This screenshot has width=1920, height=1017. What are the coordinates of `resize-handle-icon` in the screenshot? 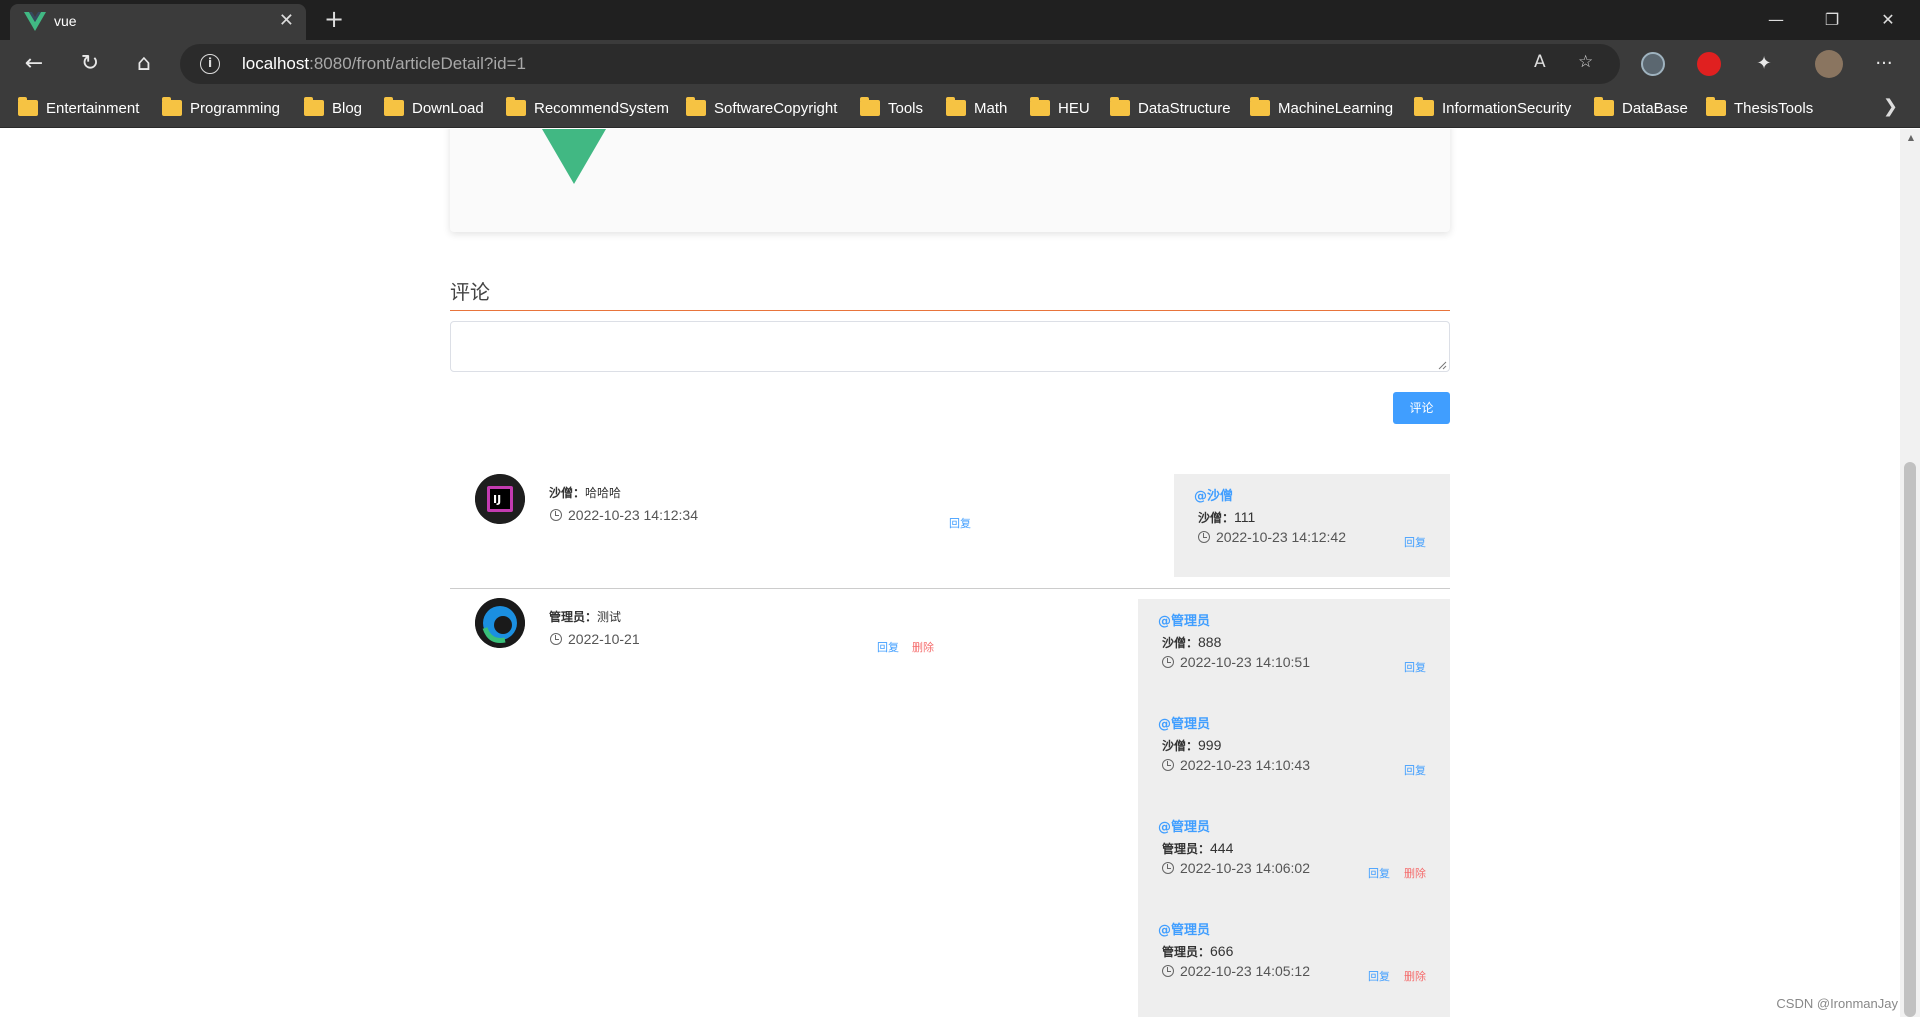 It's located at (1442, 365).